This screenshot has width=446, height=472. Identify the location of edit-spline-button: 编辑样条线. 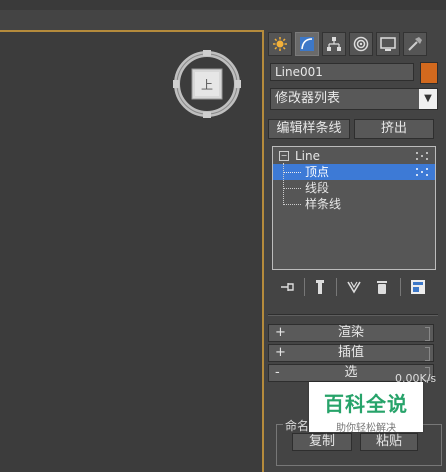
(309, 129).